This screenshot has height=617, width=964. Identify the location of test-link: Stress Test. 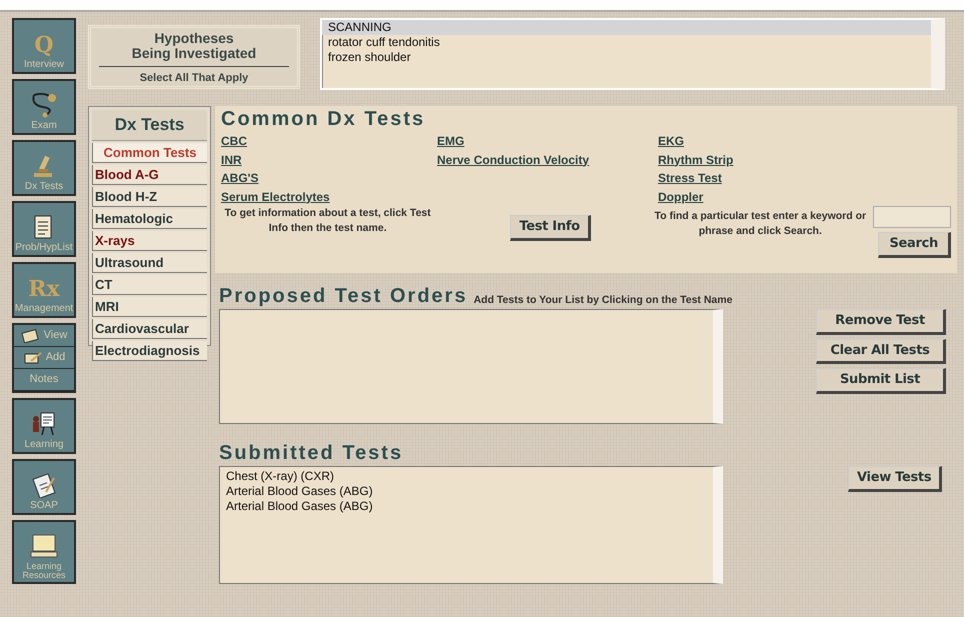
(690, 178).